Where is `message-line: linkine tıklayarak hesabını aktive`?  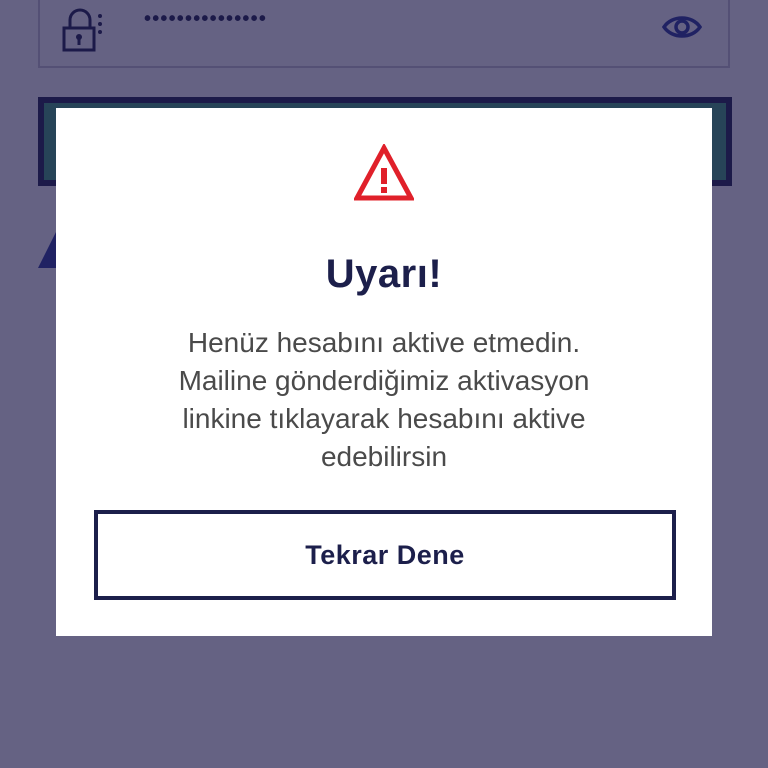
message-line: linkine tıklayarak hesabını aktive is located at coordinates (384, 418).